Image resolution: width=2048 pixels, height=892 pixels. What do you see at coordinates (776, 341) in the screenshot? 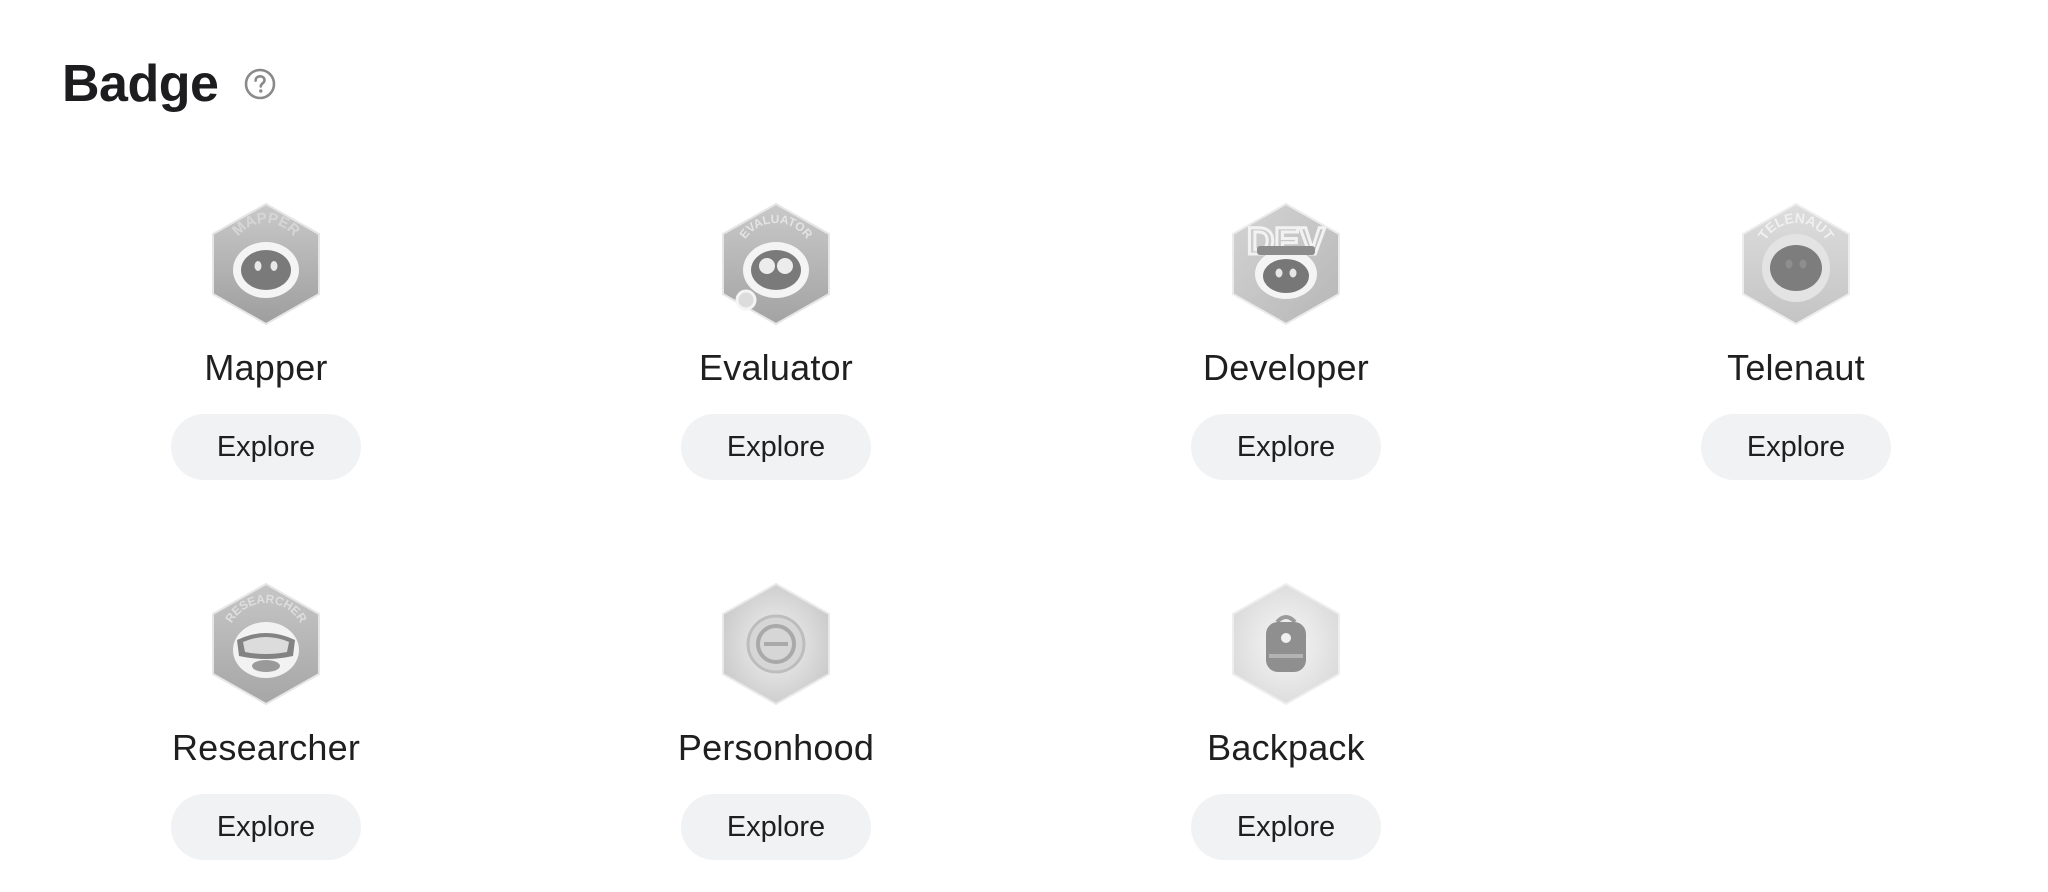
I see `badge-card-evaluator: EVALUATOR Evaluator Explore` at bounding box center [776, 341].